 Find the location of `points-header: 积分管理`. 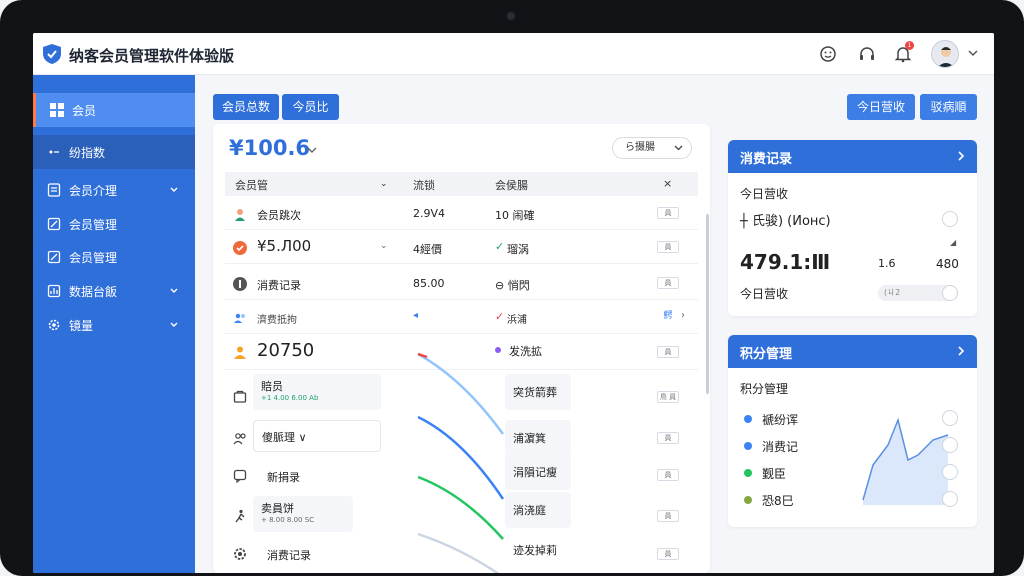

points-header: 积分管理 is located at coordinates (852, 351).